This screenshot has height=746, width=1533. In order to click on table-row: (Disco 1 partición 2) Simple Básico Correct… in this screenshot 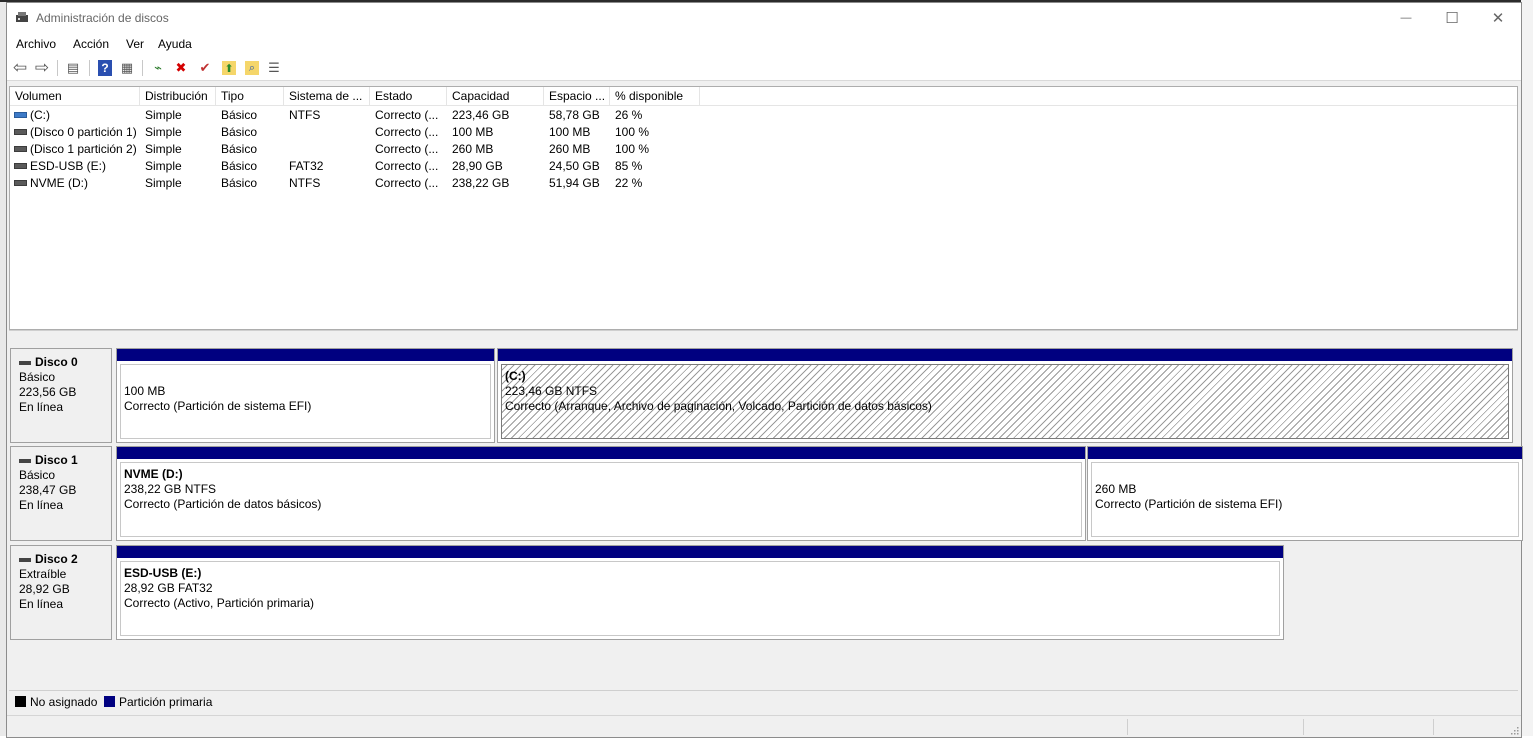, I will do `click(763, 149)`.